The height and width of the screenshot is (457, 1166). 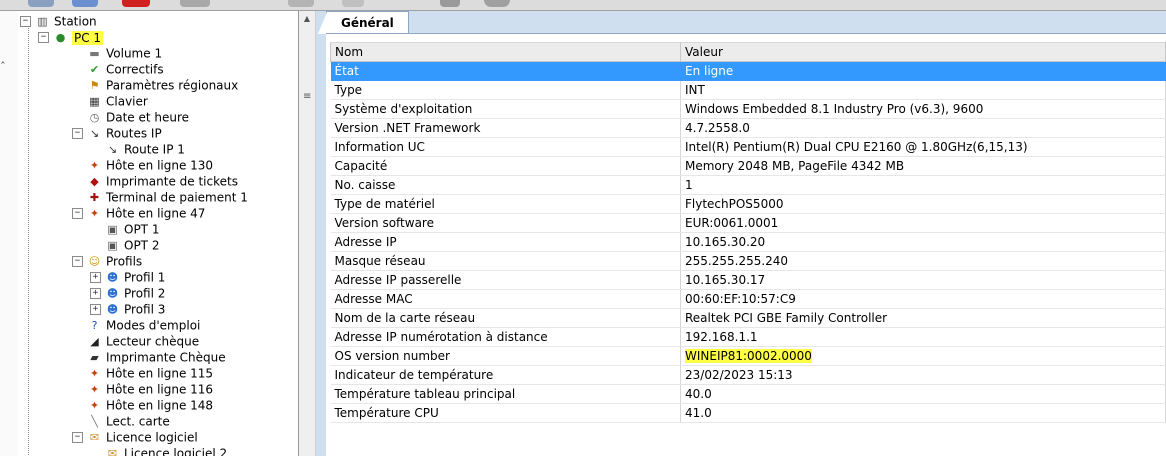 I want to click on table-row: État En ligne, so click(x=748, y=71).